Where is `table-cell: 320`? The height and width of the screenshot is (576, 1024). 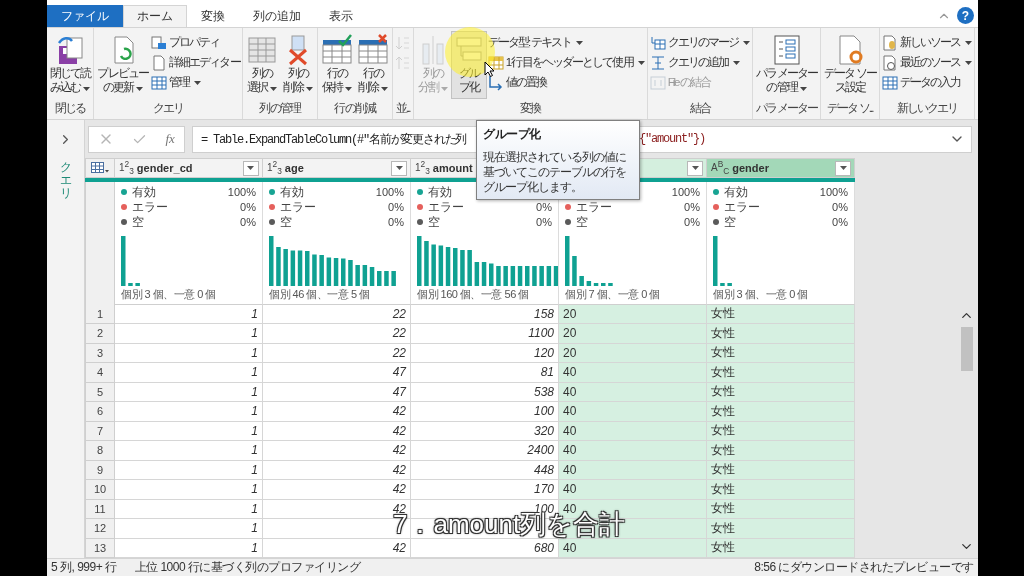
table-cell: 320 is located at coordinates (485, 431).